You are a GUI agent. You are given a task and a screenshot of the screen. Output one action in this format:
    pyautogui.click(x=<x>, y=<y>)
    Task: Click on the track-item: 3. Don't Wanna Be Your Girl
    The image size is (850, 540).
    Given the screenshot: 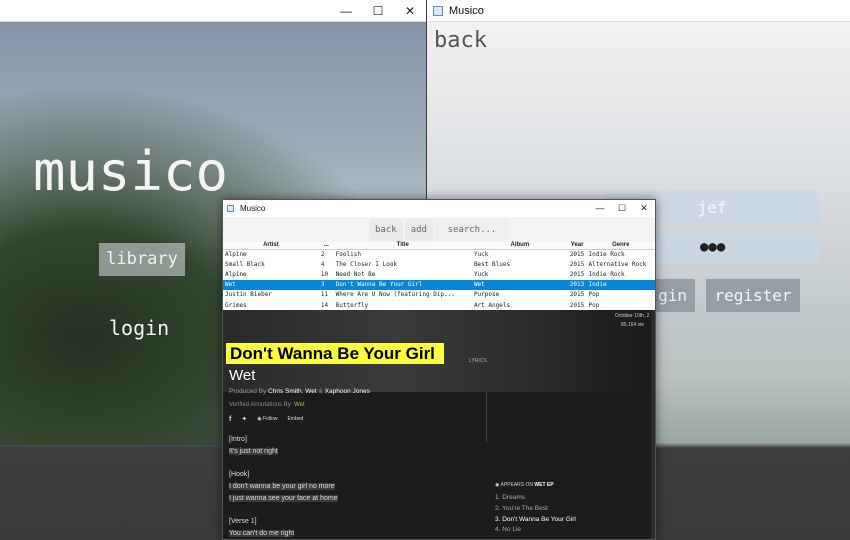 What is the action you would take?
    pyautogui.click(x=535, y=520)
    